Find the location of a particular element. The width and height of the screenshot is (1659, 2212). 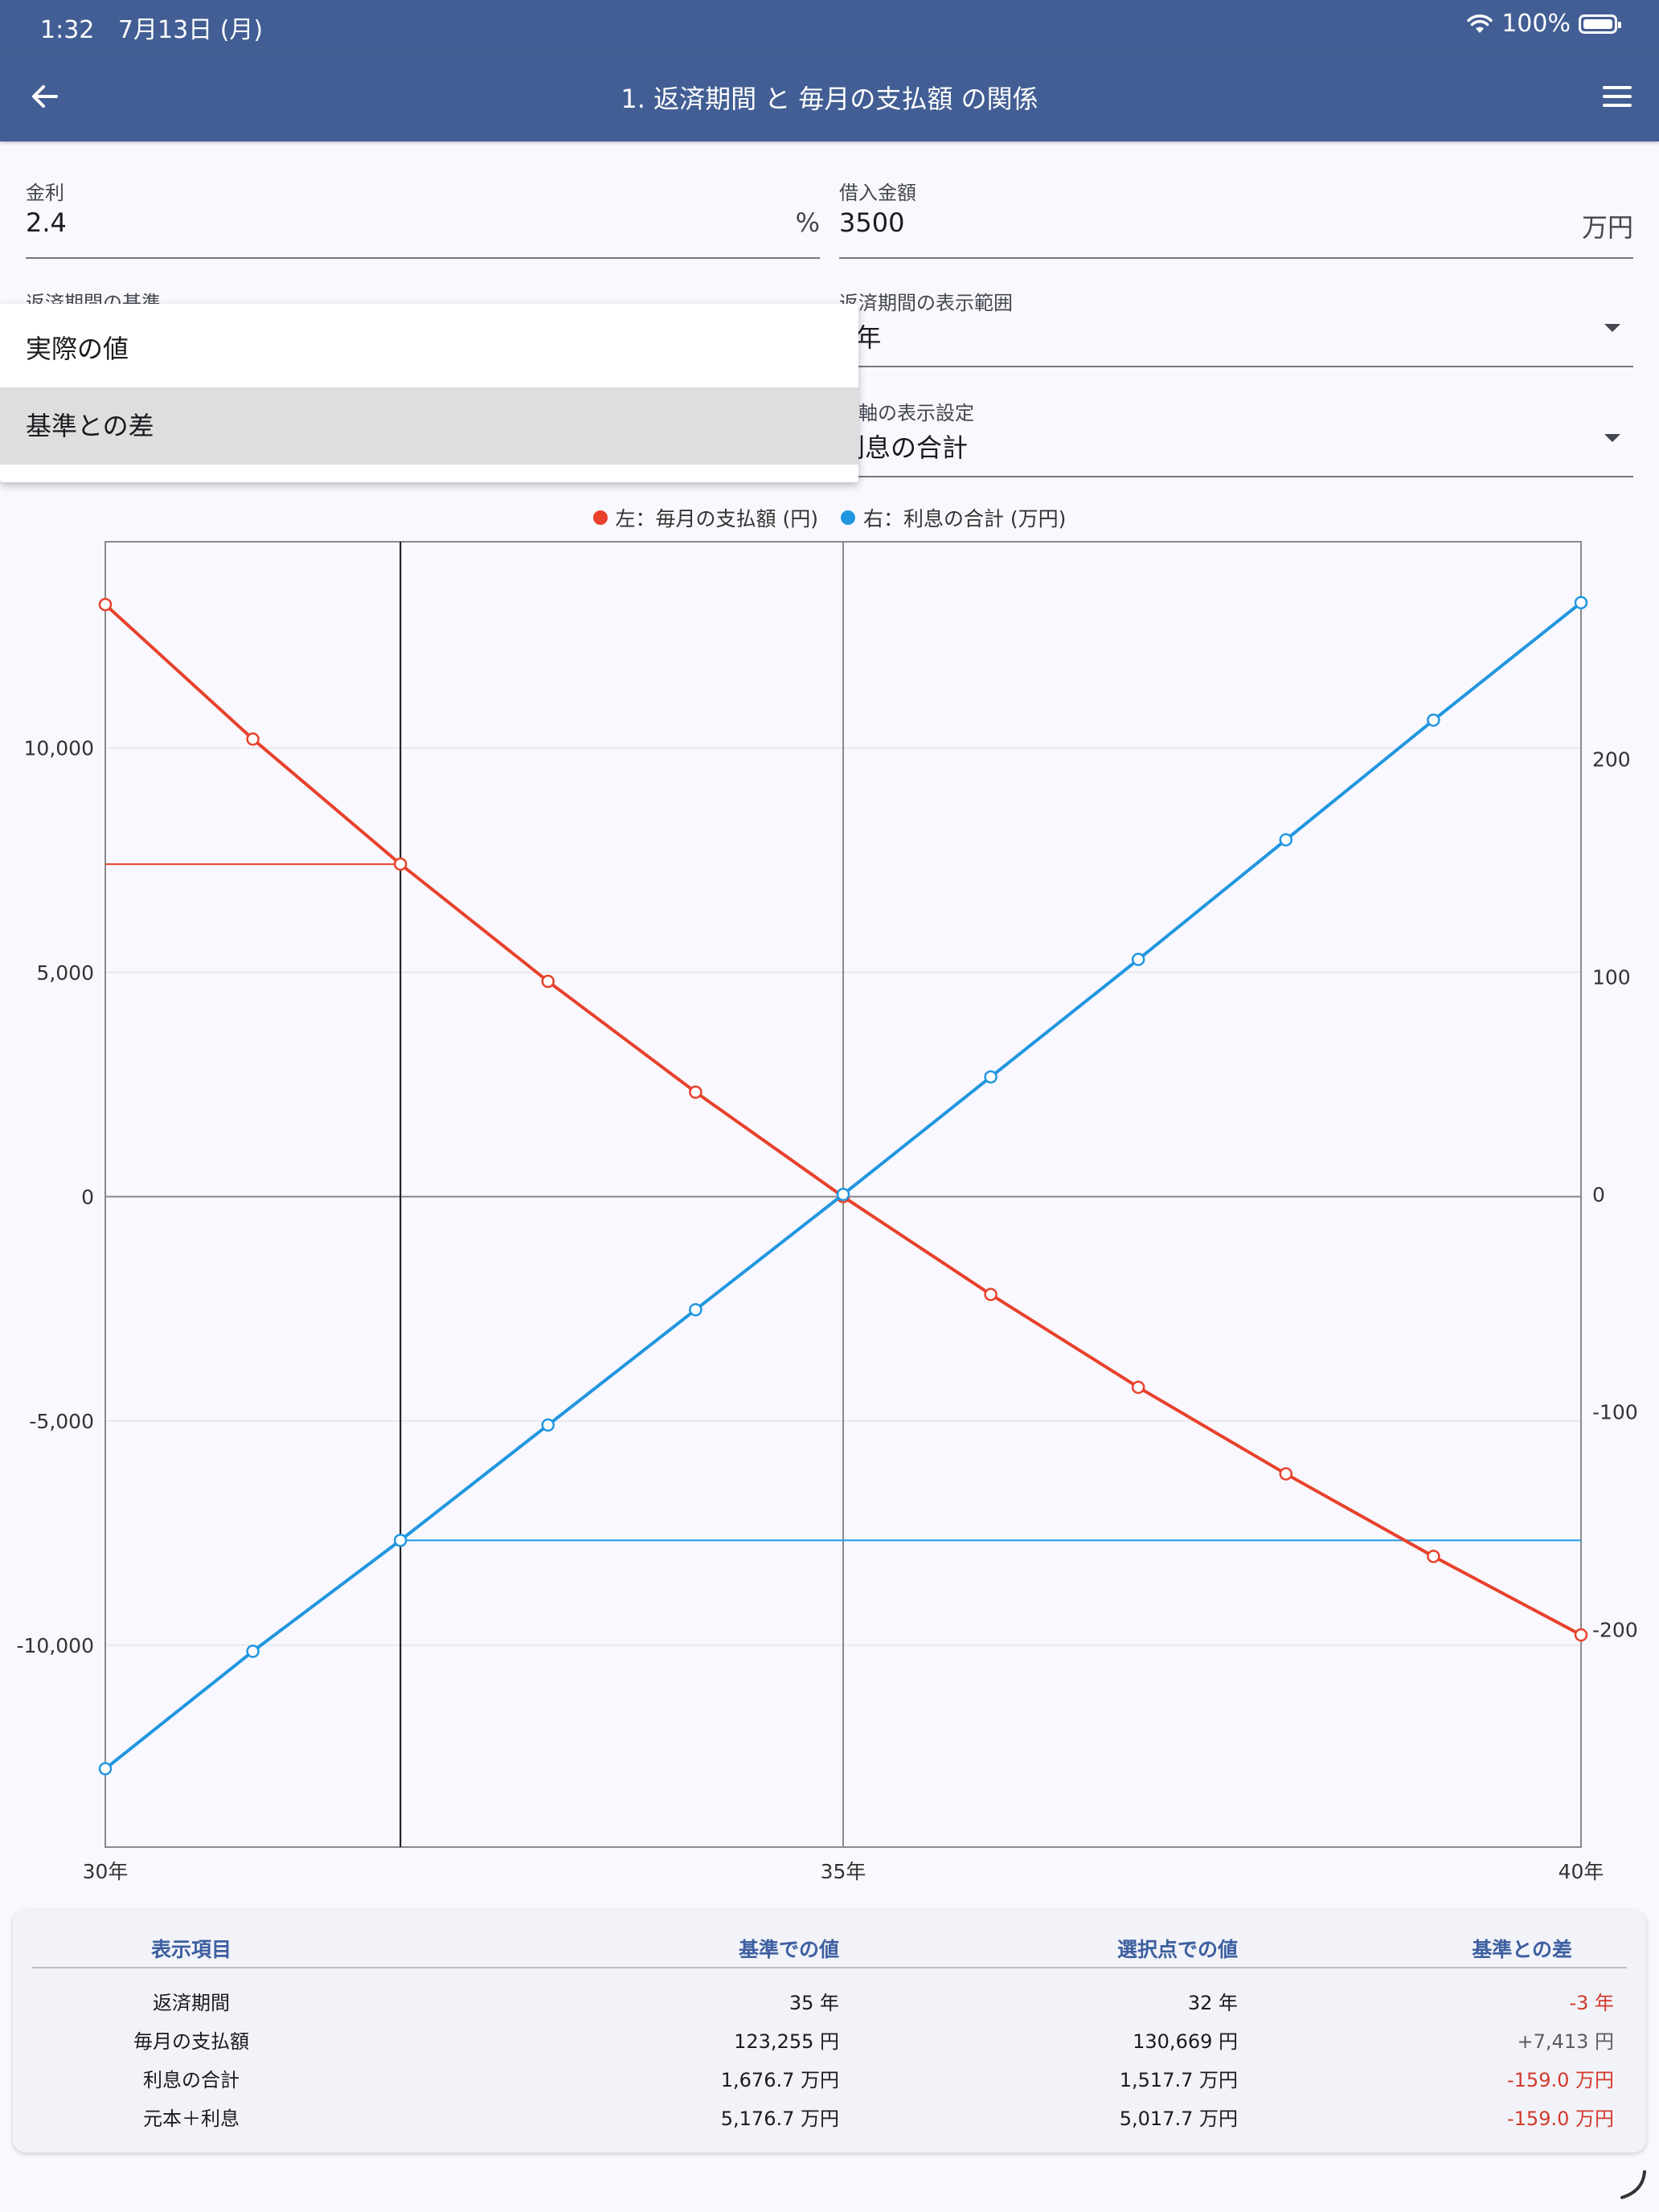

table-cell-selected: 5,017.7 万円 is located at coordinates (1178, 2119).